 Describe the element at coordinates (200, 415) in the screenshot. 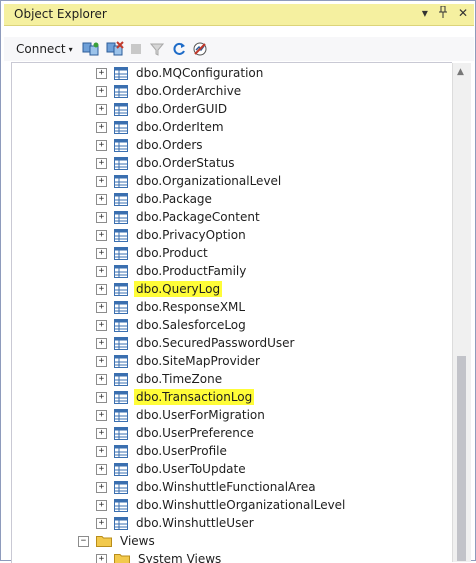

I see `tree-item-label: dbo.UserForMigration` at that location.